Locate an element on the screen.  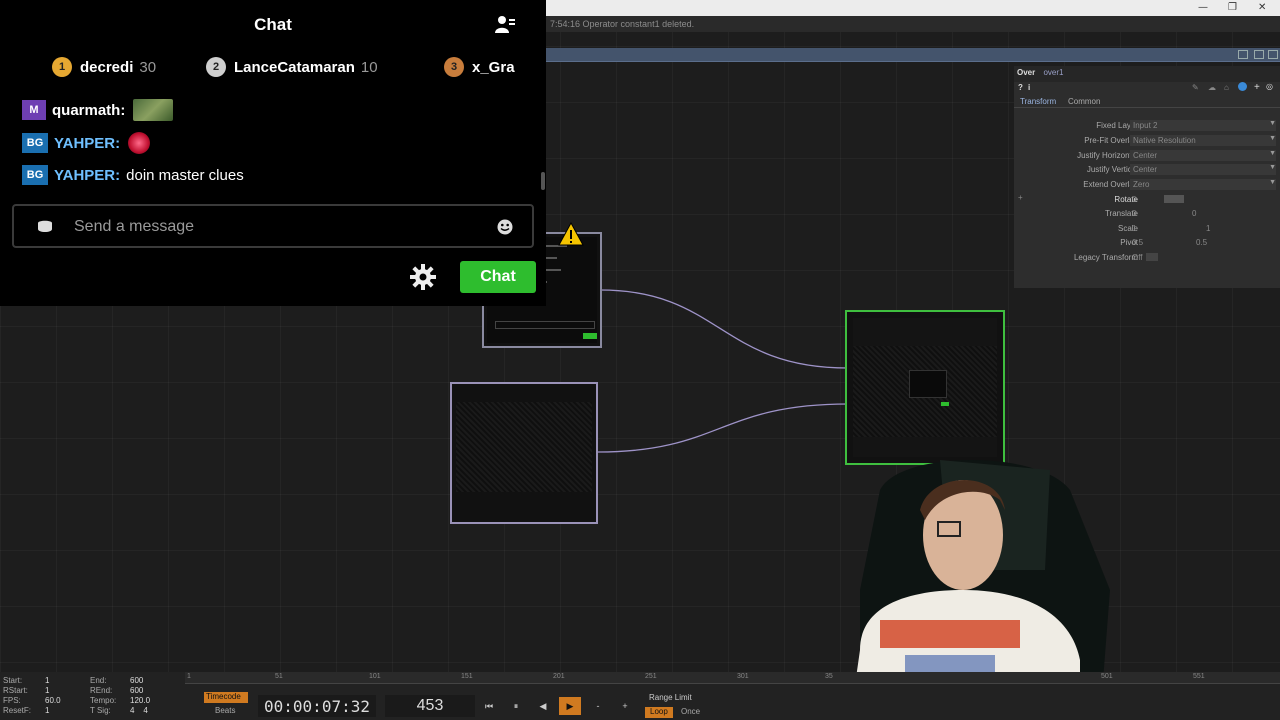
chat-settings-button is located at coordinates (423, 277).